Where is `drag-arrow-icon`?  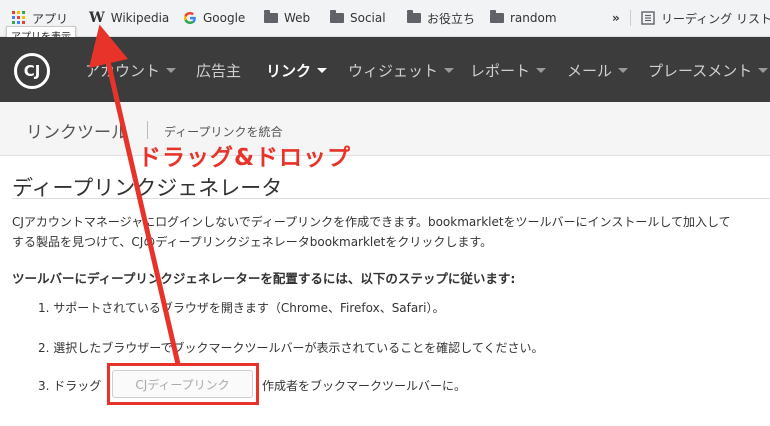
drag-arrow-icon is located at coordinates (135, 194).